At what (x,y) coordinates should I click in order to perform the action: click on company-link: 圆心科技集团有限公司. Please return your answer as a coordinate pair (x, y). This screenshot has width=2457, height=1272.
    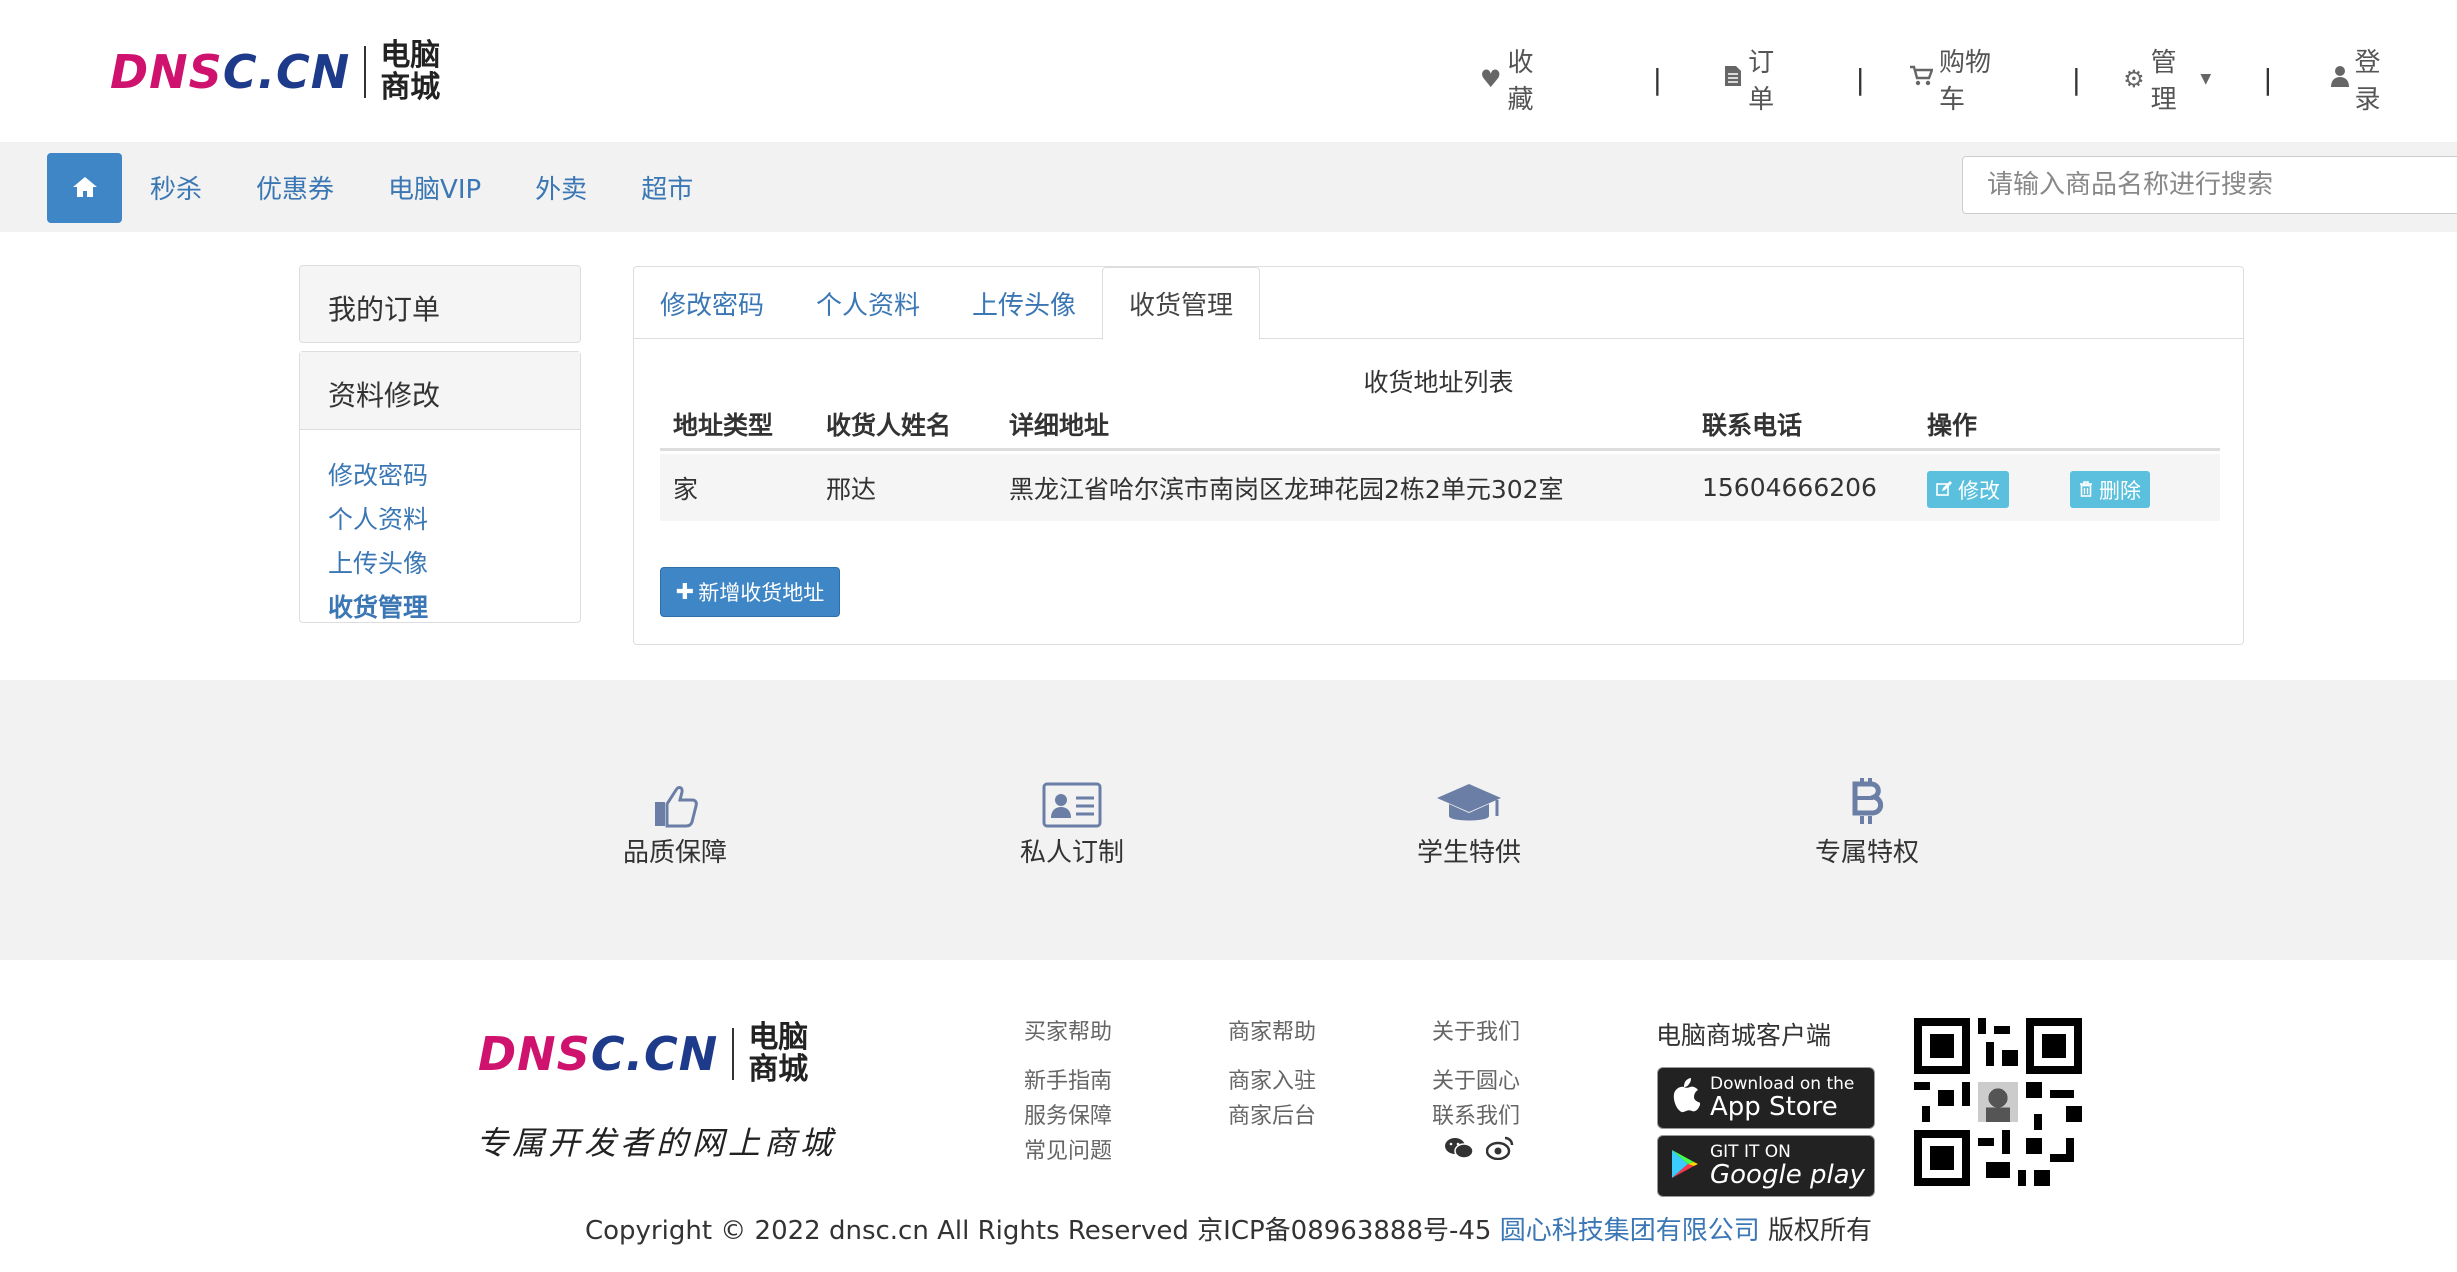
    Looking at the image, I should click on (1630, 1231).